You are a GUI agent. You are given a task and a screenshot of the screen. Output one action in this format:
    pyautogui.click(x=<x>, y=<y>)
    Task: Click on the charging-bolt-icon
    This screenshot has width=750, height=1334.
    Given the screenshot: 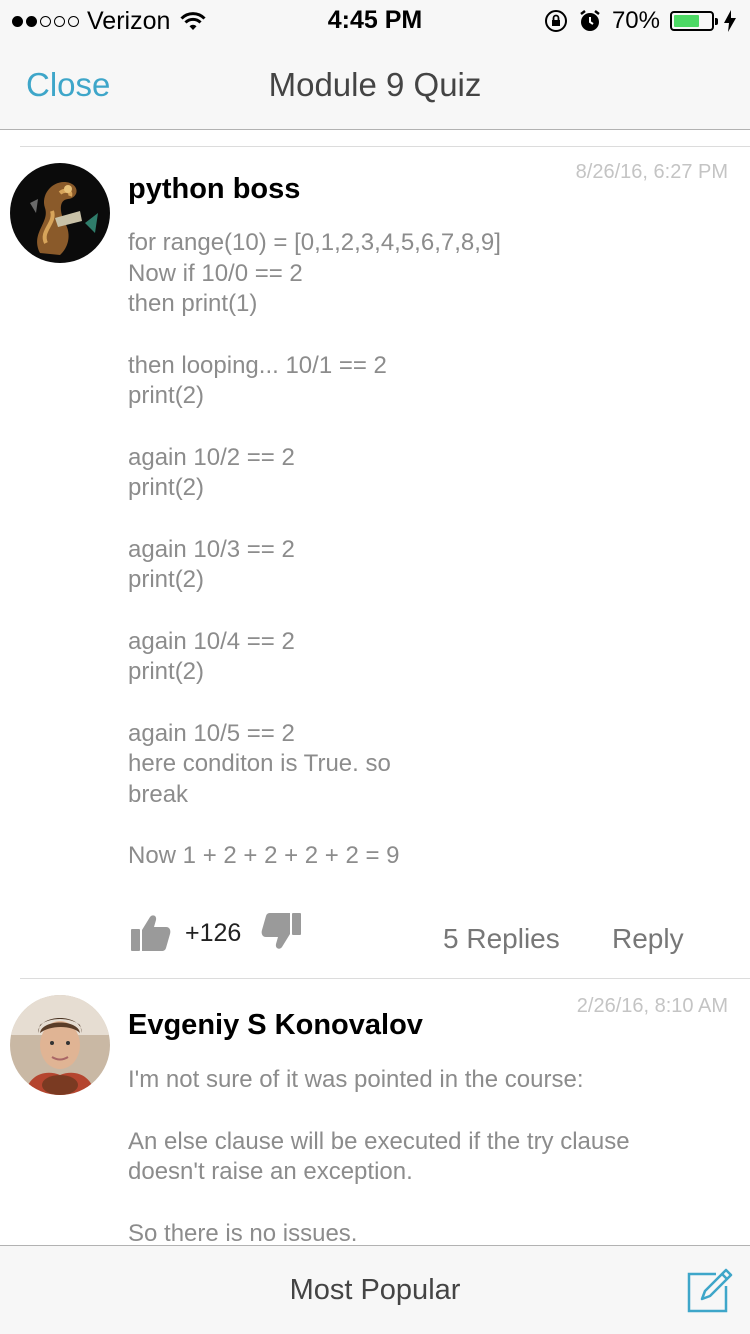 What is the action you would take?
    pyautogui.click(x=730, y=21)
    